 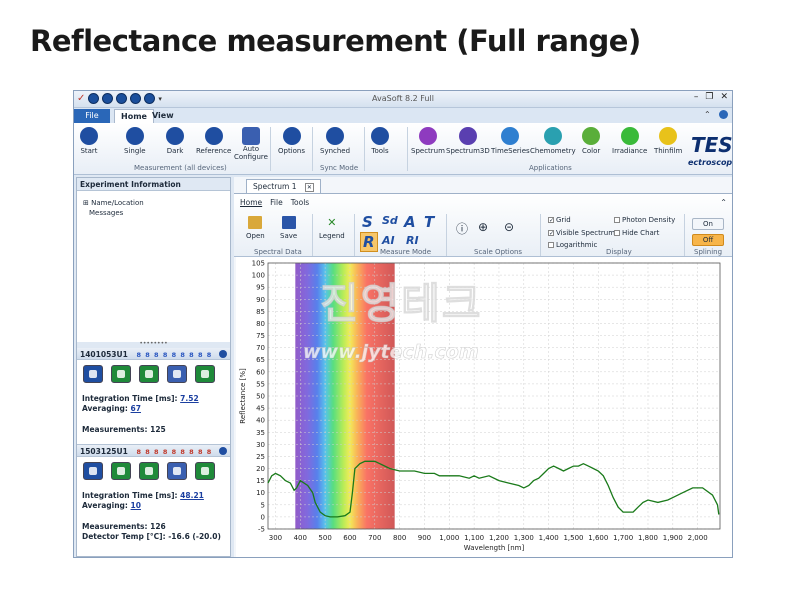 What do you see at coordinates (289, 236) in the screenshot?
I see `save-label: Save` at bounding box center [289, 236].